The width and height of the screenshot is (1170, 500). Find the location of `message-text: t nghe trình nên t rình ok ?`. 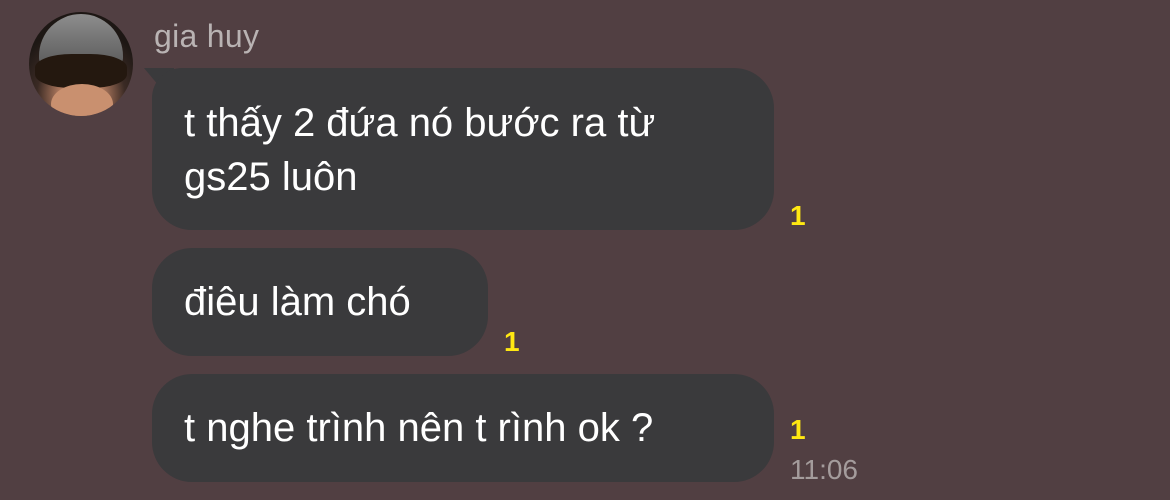

message-text: t nghe trình nên t rình ok ? is located at coordinates (419, 428).